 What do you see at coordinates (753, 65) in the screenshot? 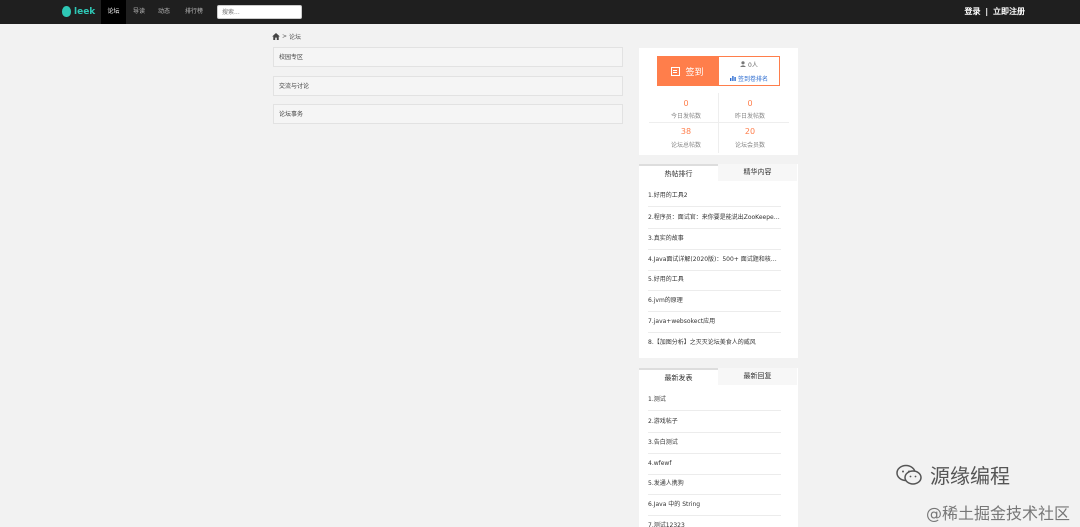
I see `sign-in-count-value: 0人` at bounding box center [753, 65].